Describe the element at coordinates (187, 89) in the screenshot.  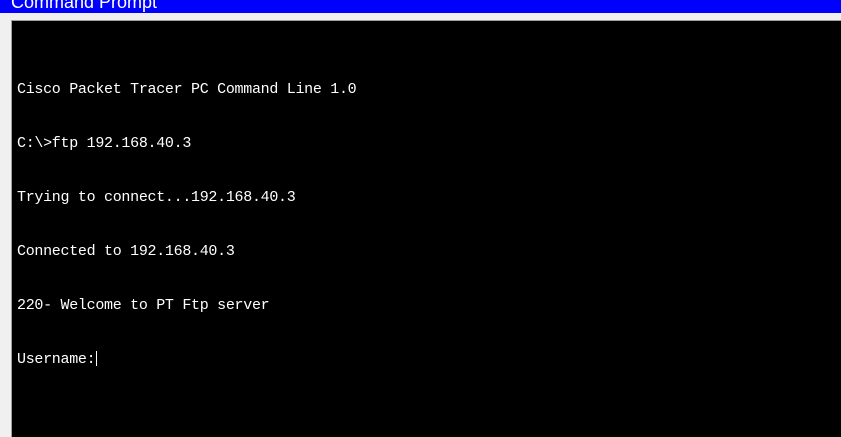
I see `terminal-line: Cisco Packet Tracer PC Command Line 1.0` at that location.